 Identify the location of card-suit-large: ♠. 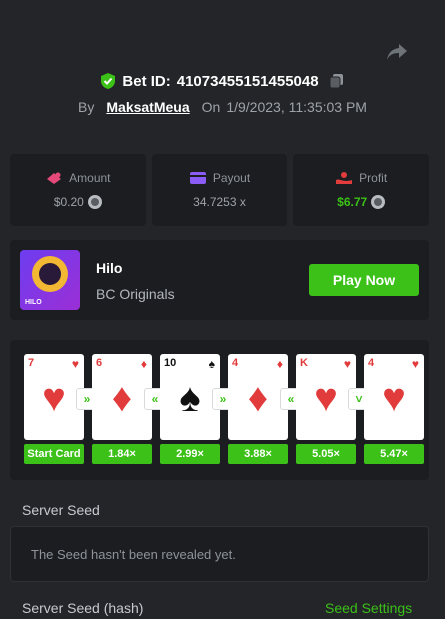
(190, 398).